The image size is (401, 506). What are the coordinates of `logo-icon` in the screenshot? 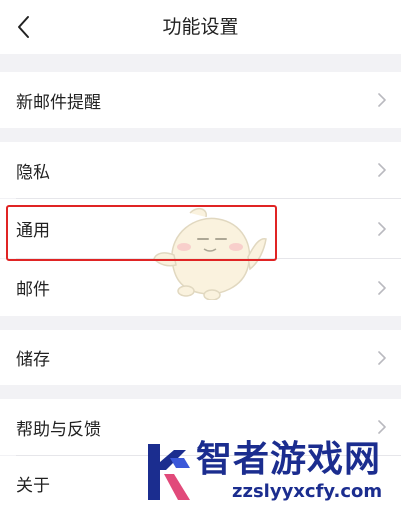 It's located at (169, 472).